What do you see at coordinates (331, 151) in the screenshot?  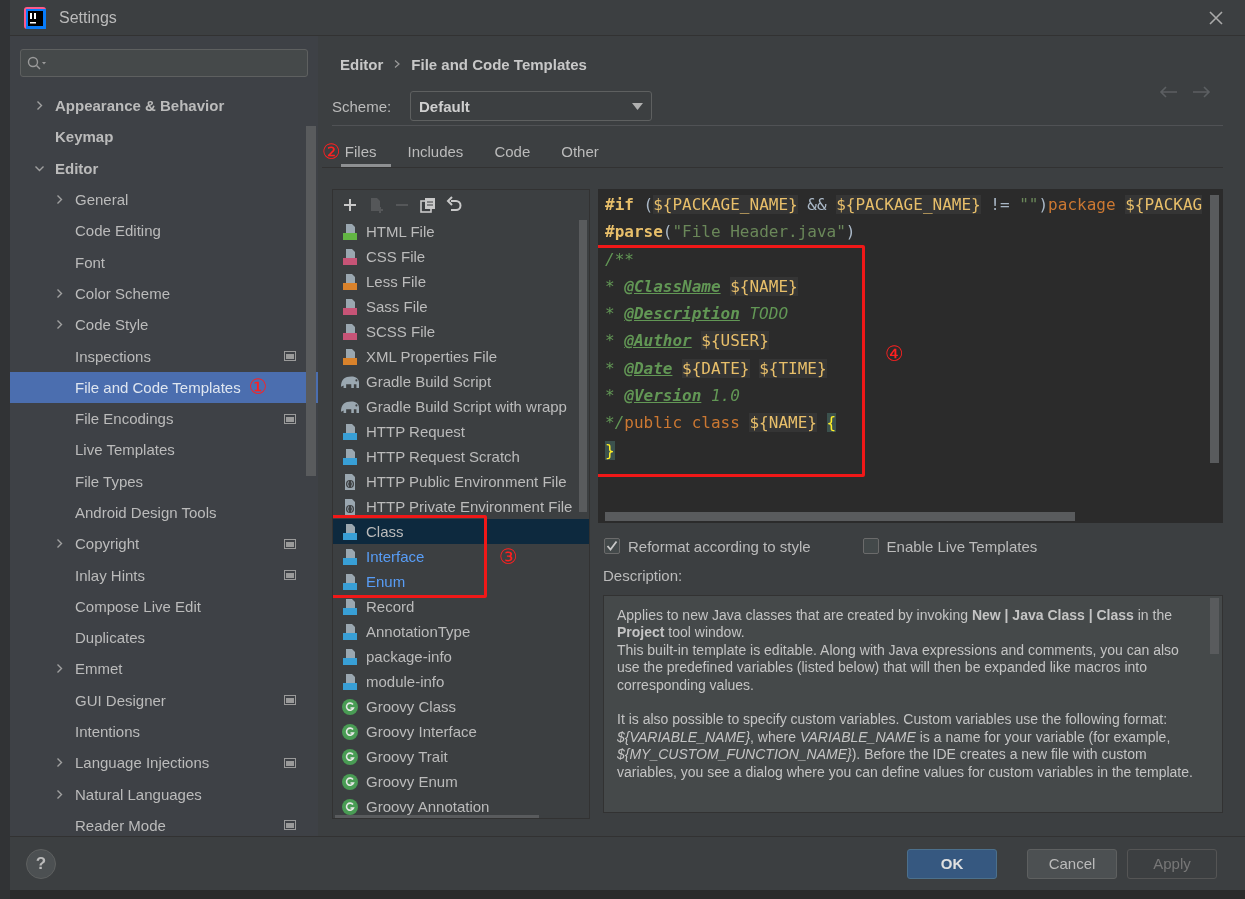 I see `annotation-number: ②` at bounding box center [331, 151].